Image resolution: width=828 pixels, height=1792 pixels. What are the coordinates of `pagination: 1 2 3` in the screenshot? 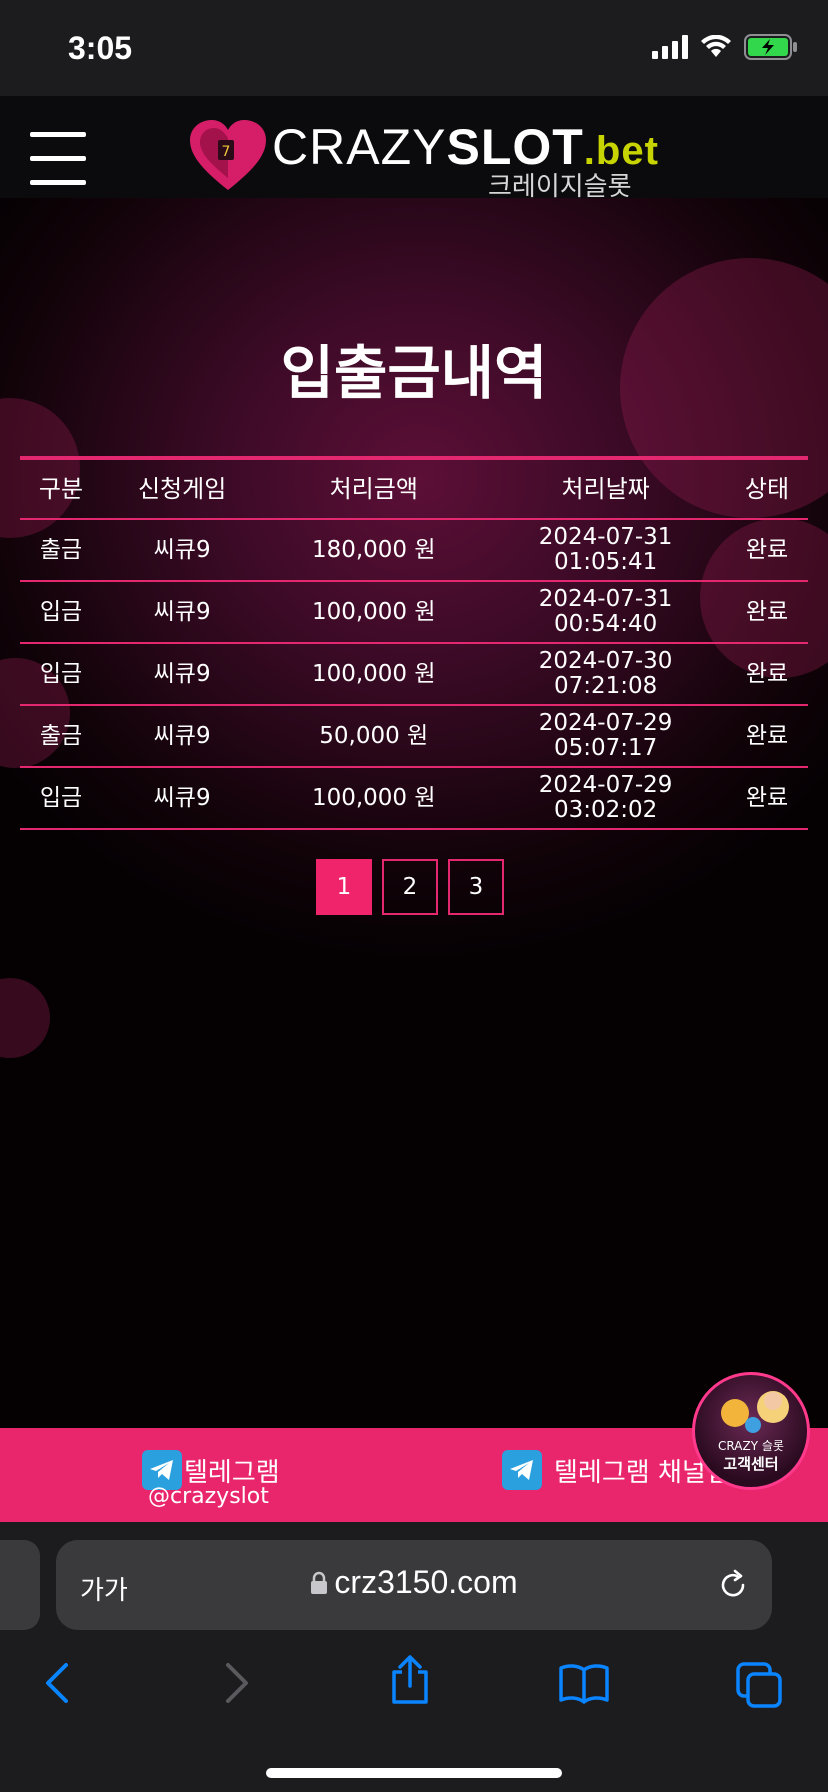 It's located at (410, 887).